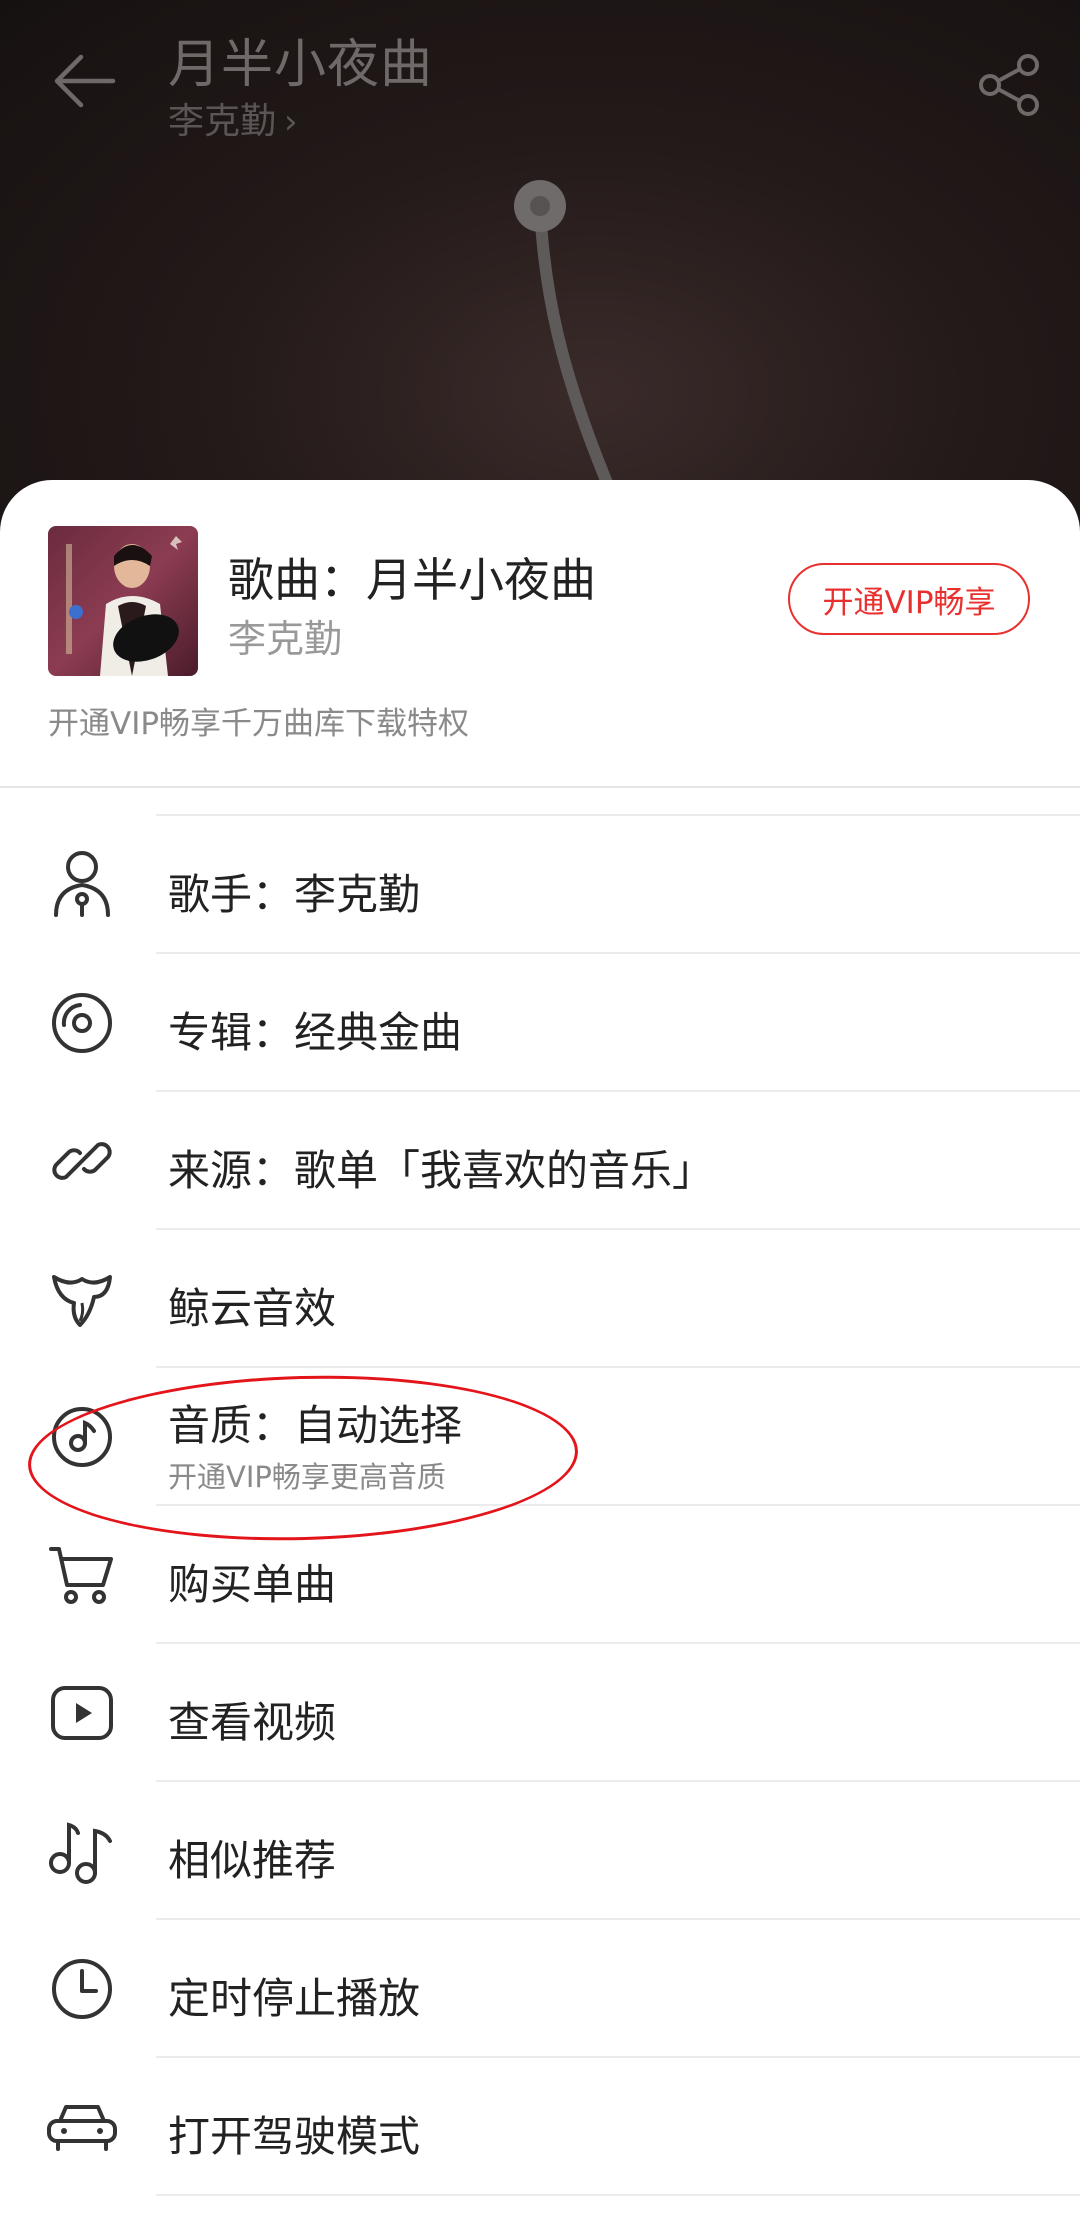 Image resolution: width=1080 pixels, height=2232 pixels. What do you see at coordinates (301, 65) in the screenshot?
I see `player-song-title: 月半小夜曲` at bounding box center [301, 65].